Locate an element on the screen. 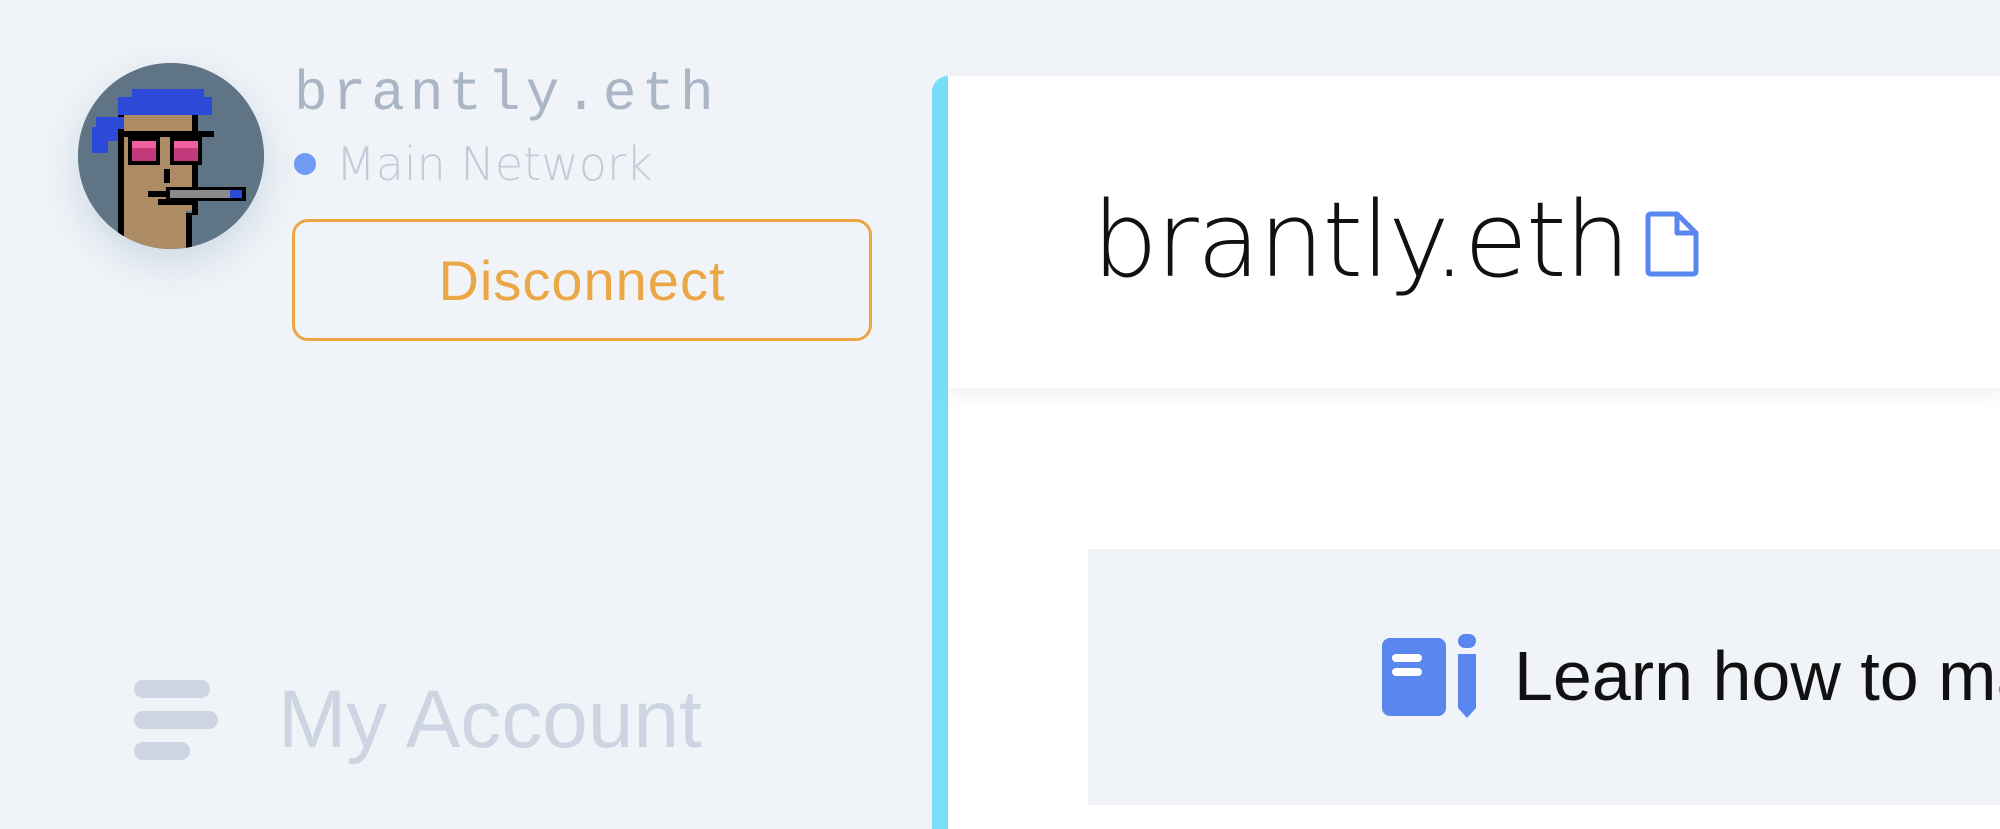  help-notice-row: Learn how to man is located at coordinates (1691, 676).